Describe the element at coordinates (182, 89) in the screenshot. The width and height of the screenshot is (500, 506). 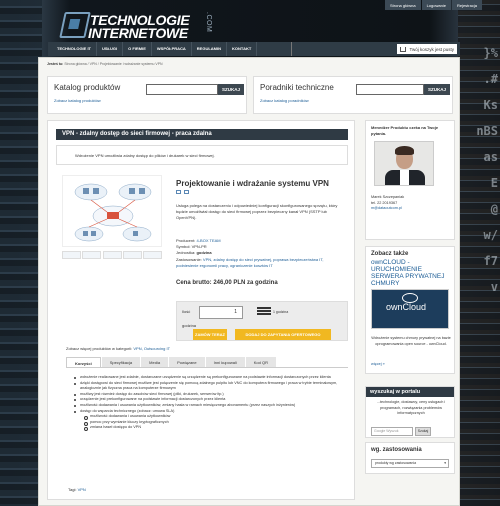
I see `catalog-search-input` at that location.